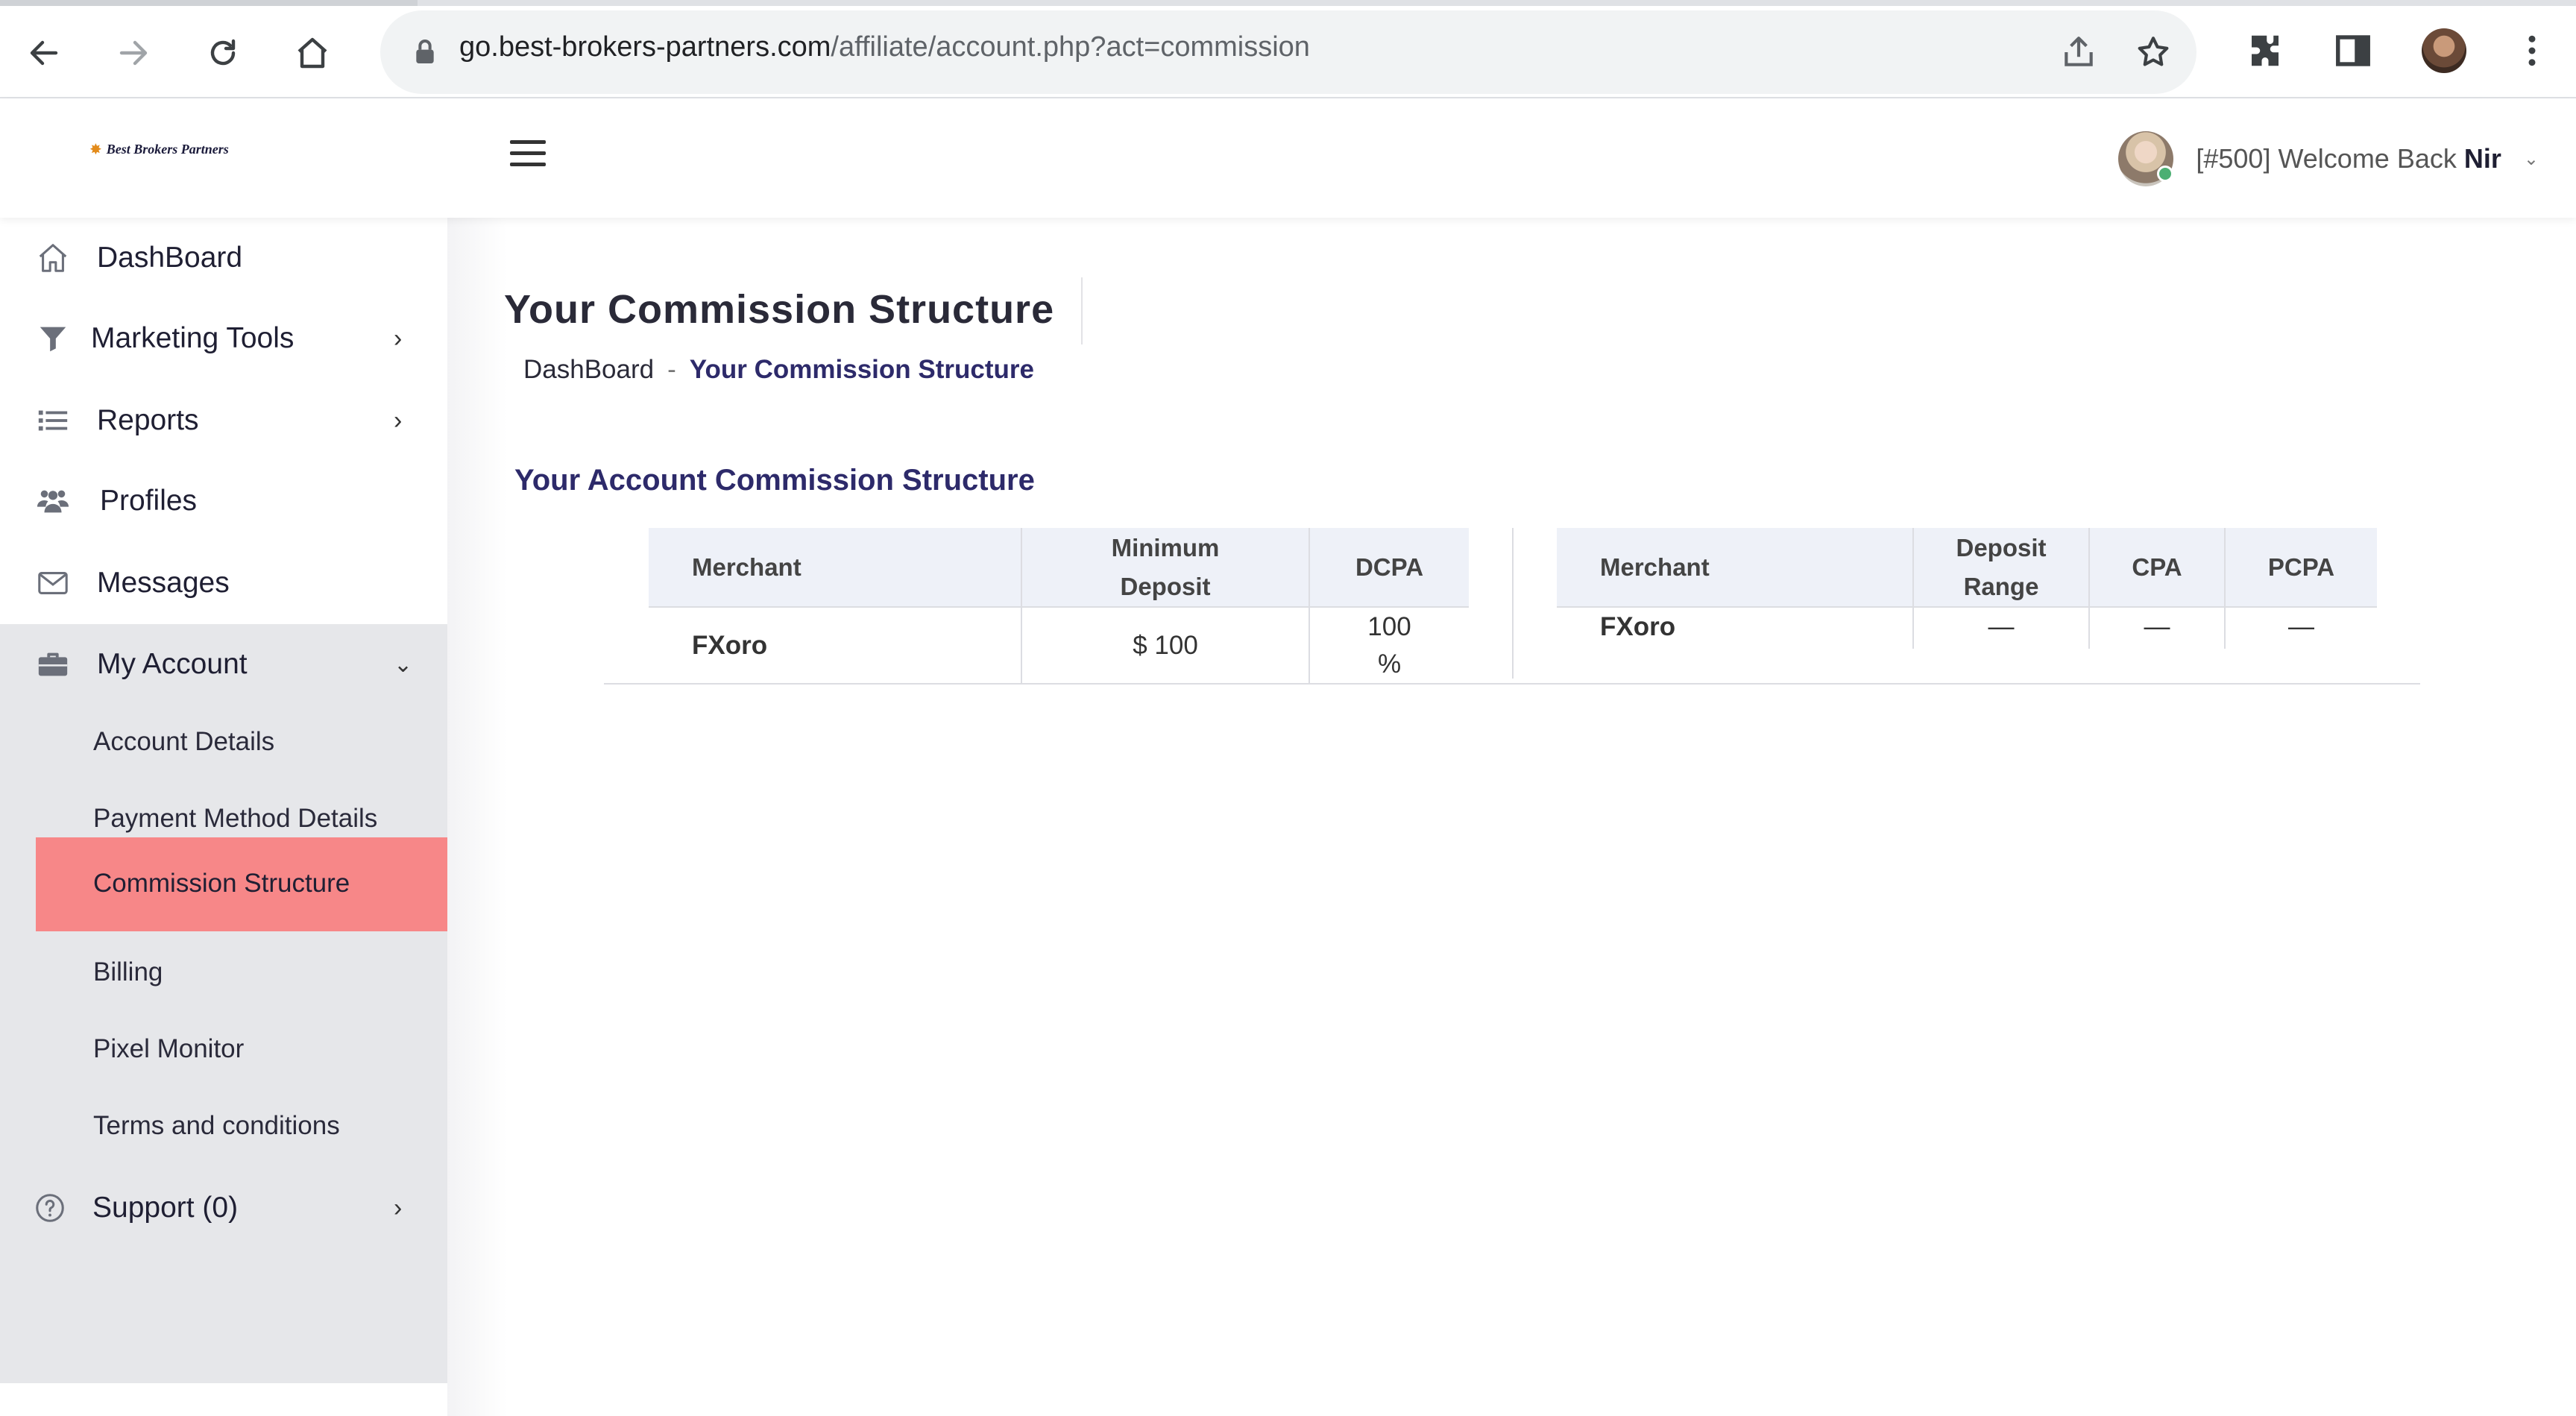  Describe the element at coordinates (2300, 567) in the screenshot. I see `column-header-pcpa: PCPA` at that location.